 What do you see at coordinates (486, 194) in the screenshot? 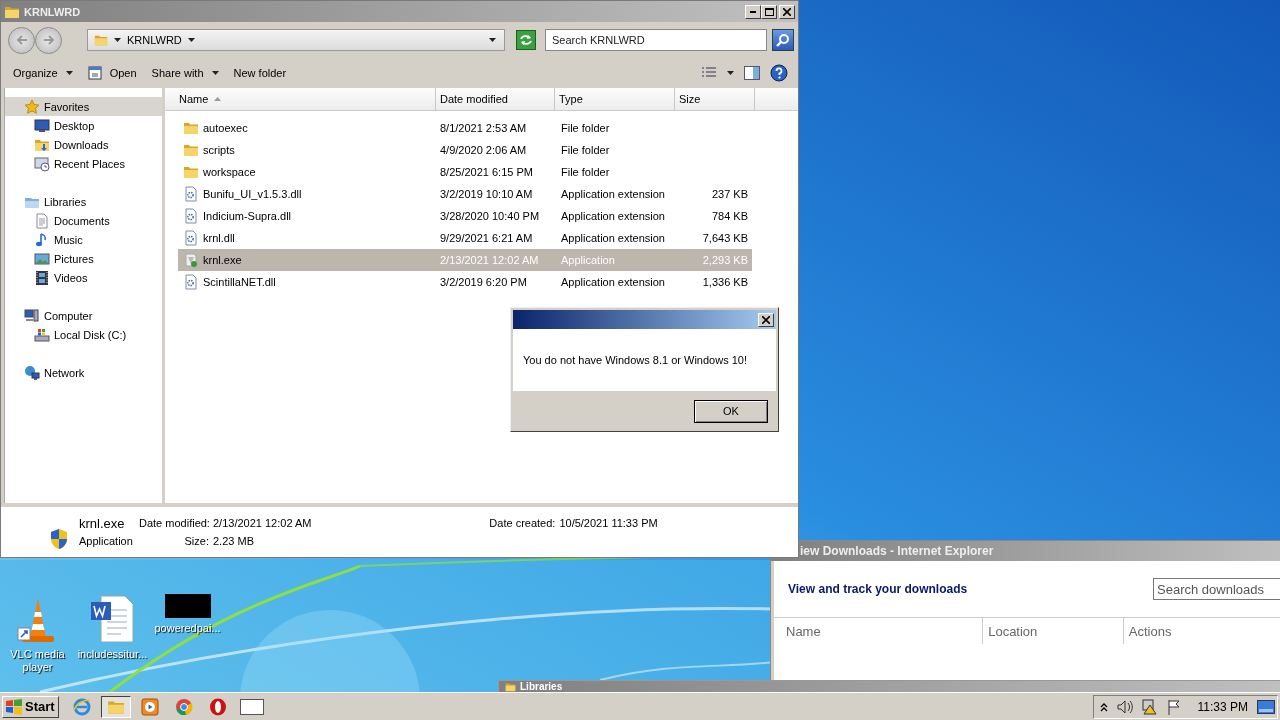
I see `date-cell-text: 3/2/2019 10:10 AM` at bounding box center [486, 194].